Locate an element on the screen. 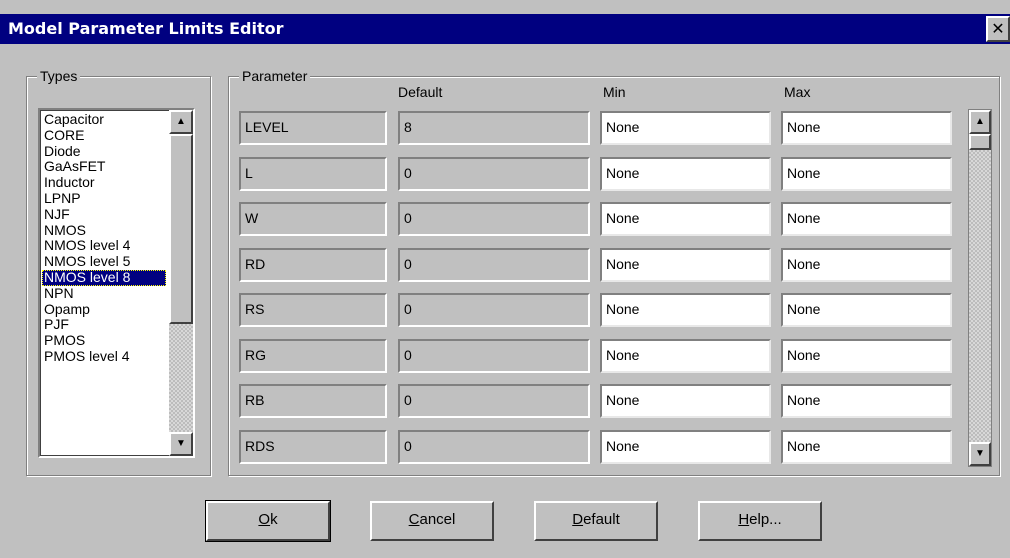 The image size is (1010, 558). types-list-item: CORE is located at coordinates (104, 135).